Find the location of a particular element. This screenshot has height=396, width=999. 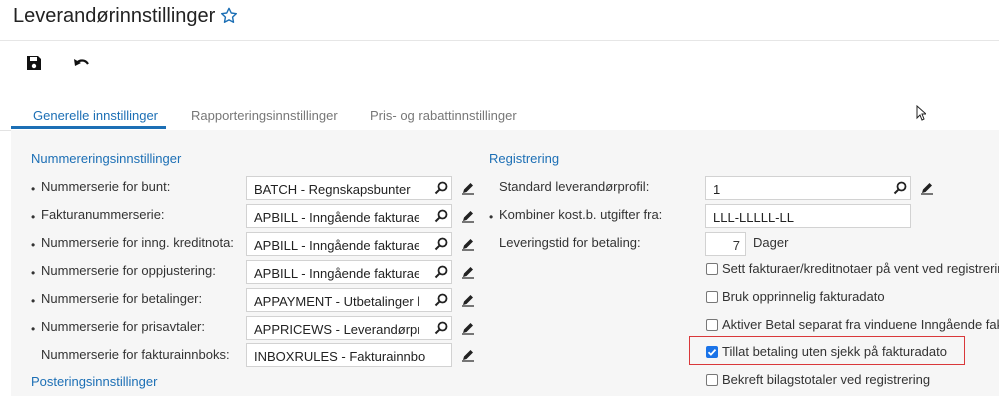

credit-note-series-label: Nummerserie for inng. kreditnota: is located at coordinates (137, 242).